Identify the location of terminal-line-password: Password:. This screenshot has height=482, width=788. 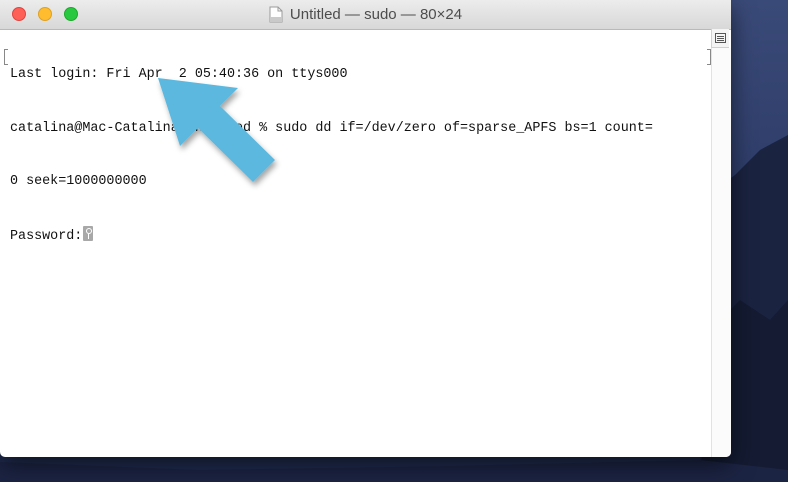
(360, 234).